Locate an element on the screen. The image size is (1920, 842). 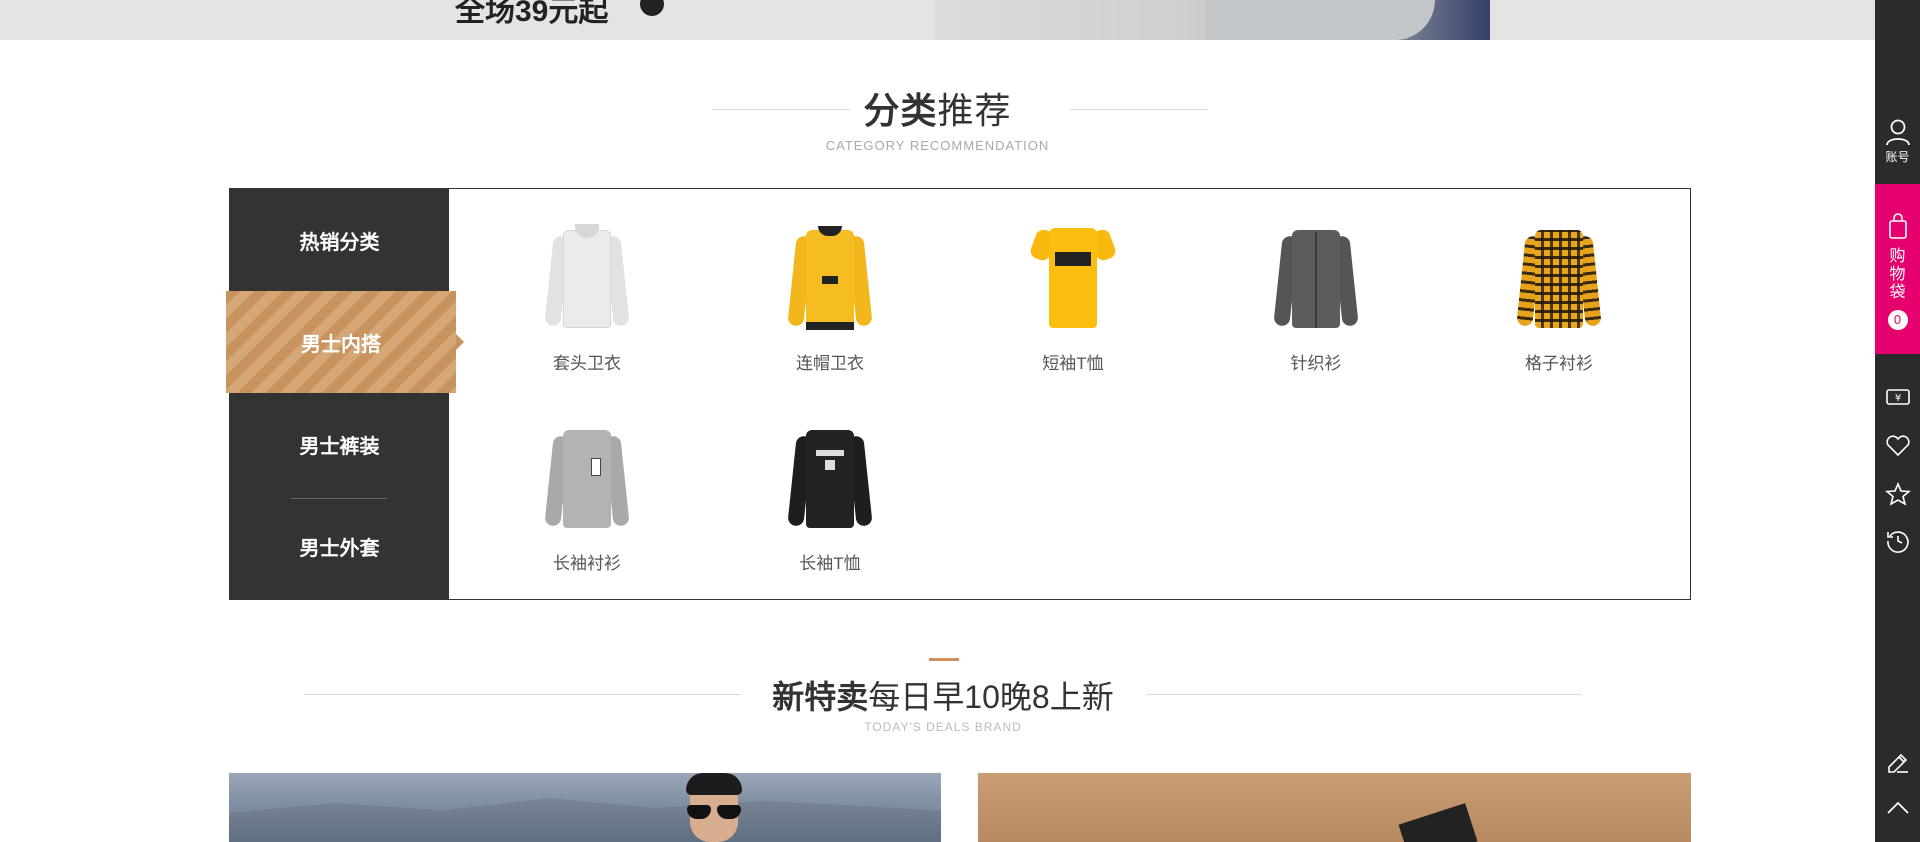
short-sleeve-tshirt-icon is located at coordinates (1073, 277).